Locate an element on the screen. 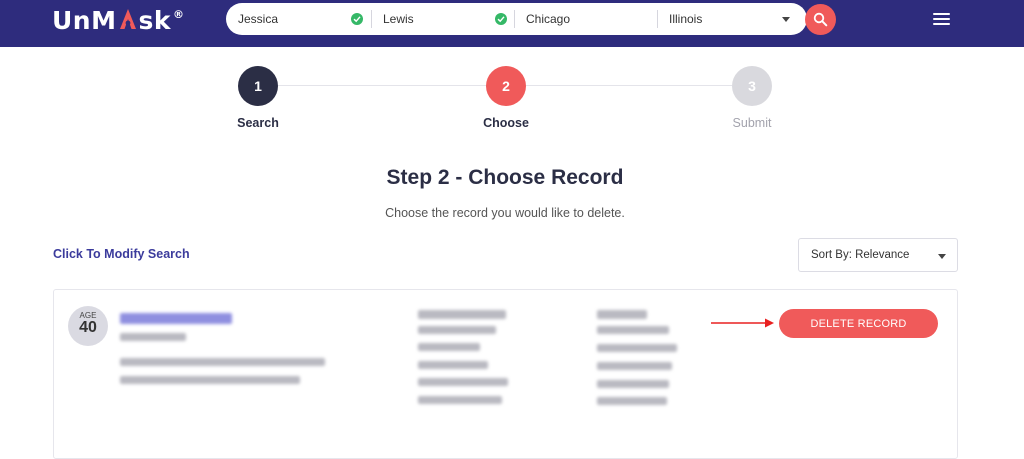 The height and width of the screenshot is (459, 1024). city-value: Chicago is located at coordinates (548, 19).